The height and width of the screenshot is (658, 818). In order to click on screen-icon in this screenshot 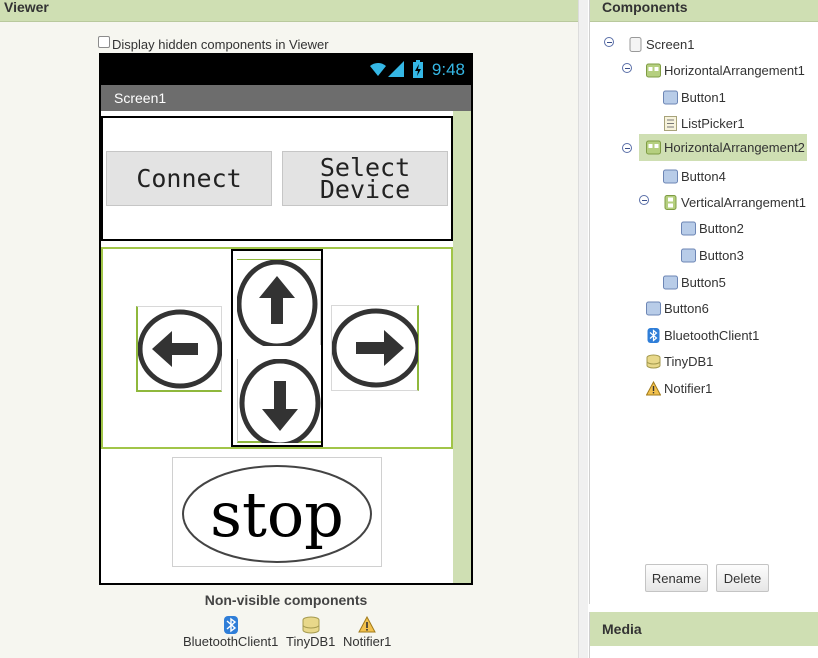, I will do `click(635, 44)`.